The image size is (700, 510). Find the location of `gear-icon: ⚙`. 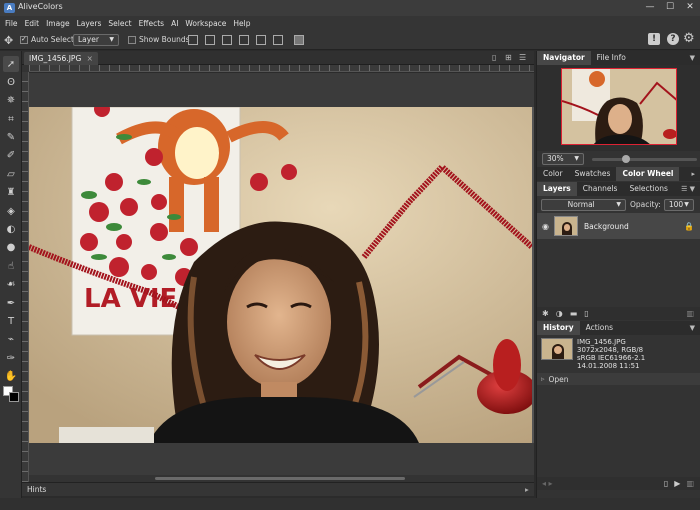

gear-icon: ⚙ is located at coordinates (689, 38).